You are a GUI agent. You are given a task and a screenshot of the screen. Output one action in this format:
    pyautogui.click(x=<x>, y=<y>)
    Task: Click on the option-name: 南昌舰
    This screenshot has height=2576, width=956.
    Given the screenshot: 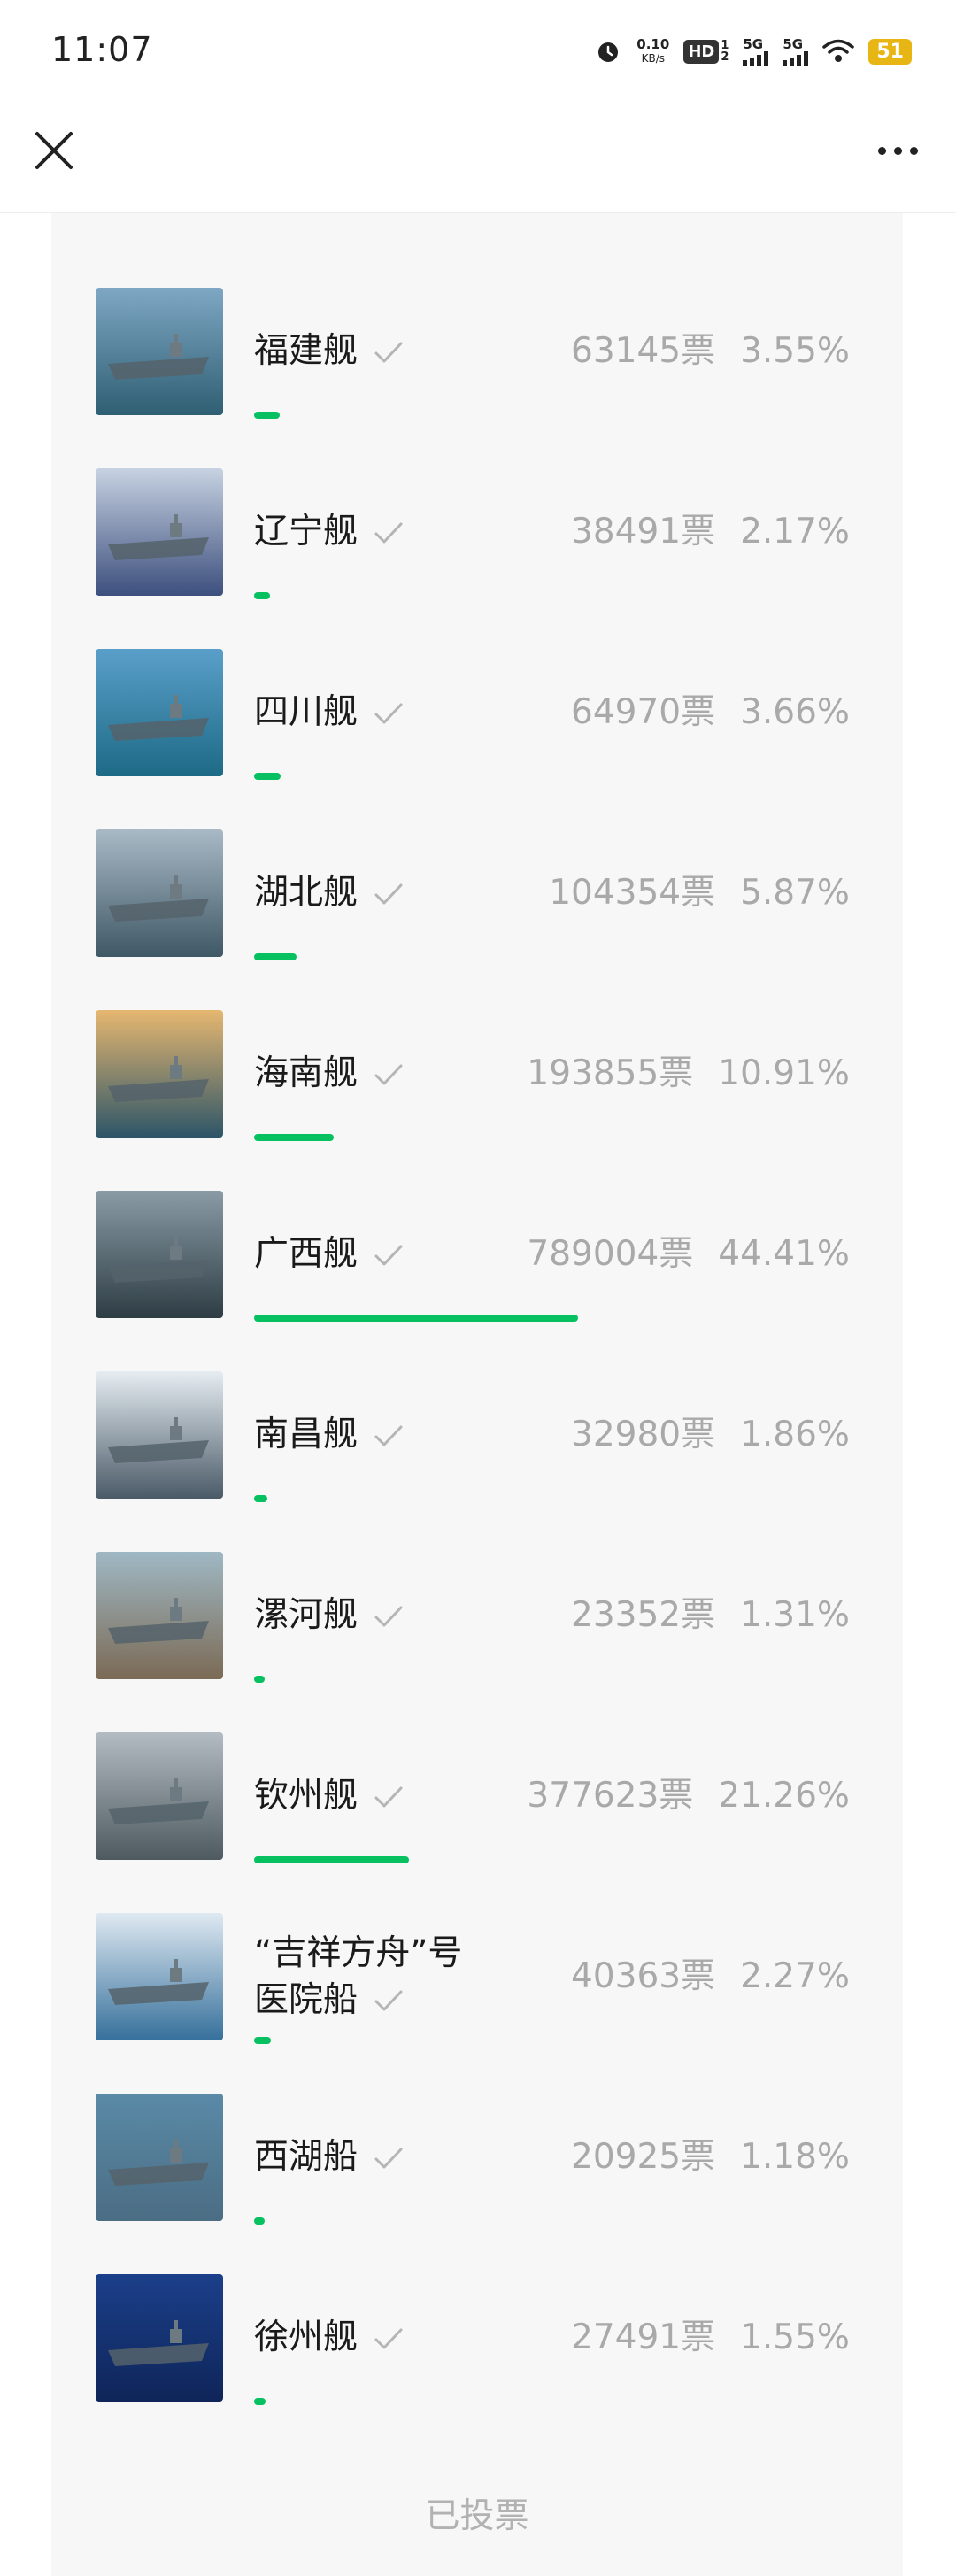 What is the action you would take?
    pyautogui.click(x=306, y=1434)
    